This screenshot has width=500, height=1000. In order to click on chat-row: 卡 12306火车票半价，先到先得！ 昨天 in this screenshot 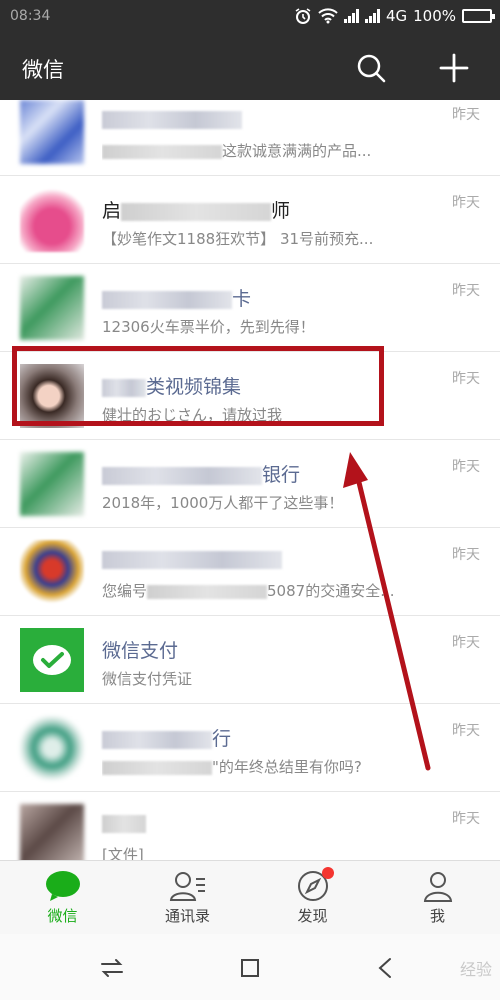, I will do `click(250, 308)`.